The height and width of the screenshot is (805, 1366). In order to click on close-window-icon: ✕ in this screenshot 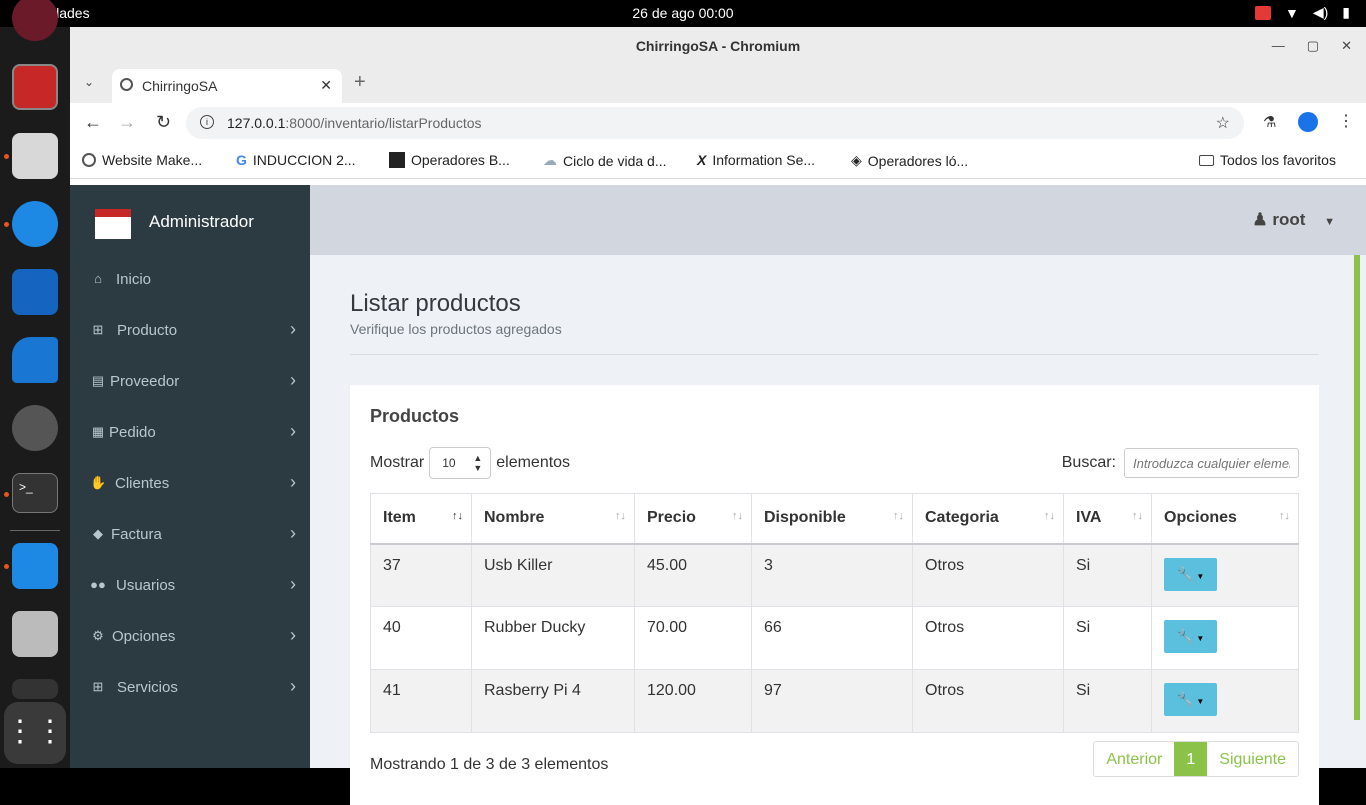, I will do `click(1346, 46)`.